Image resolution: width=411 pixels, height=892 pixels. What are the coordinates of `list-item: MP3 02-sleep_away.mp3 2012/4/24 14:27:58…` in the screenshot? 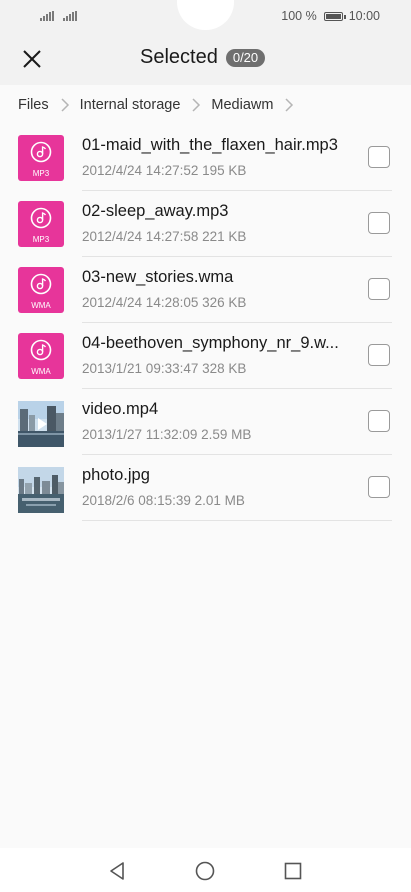 It's located at (205, 224).